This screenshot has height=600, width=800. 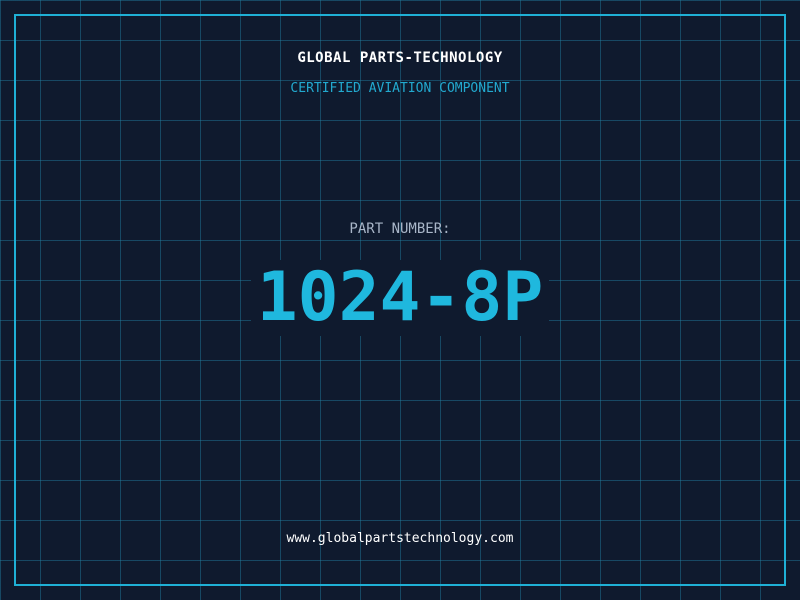 What do you see at coordinates (400, 538) in the screenshot?
I see `website-url: www.globalpartstechnology.com` at bounding box center [400, 538].